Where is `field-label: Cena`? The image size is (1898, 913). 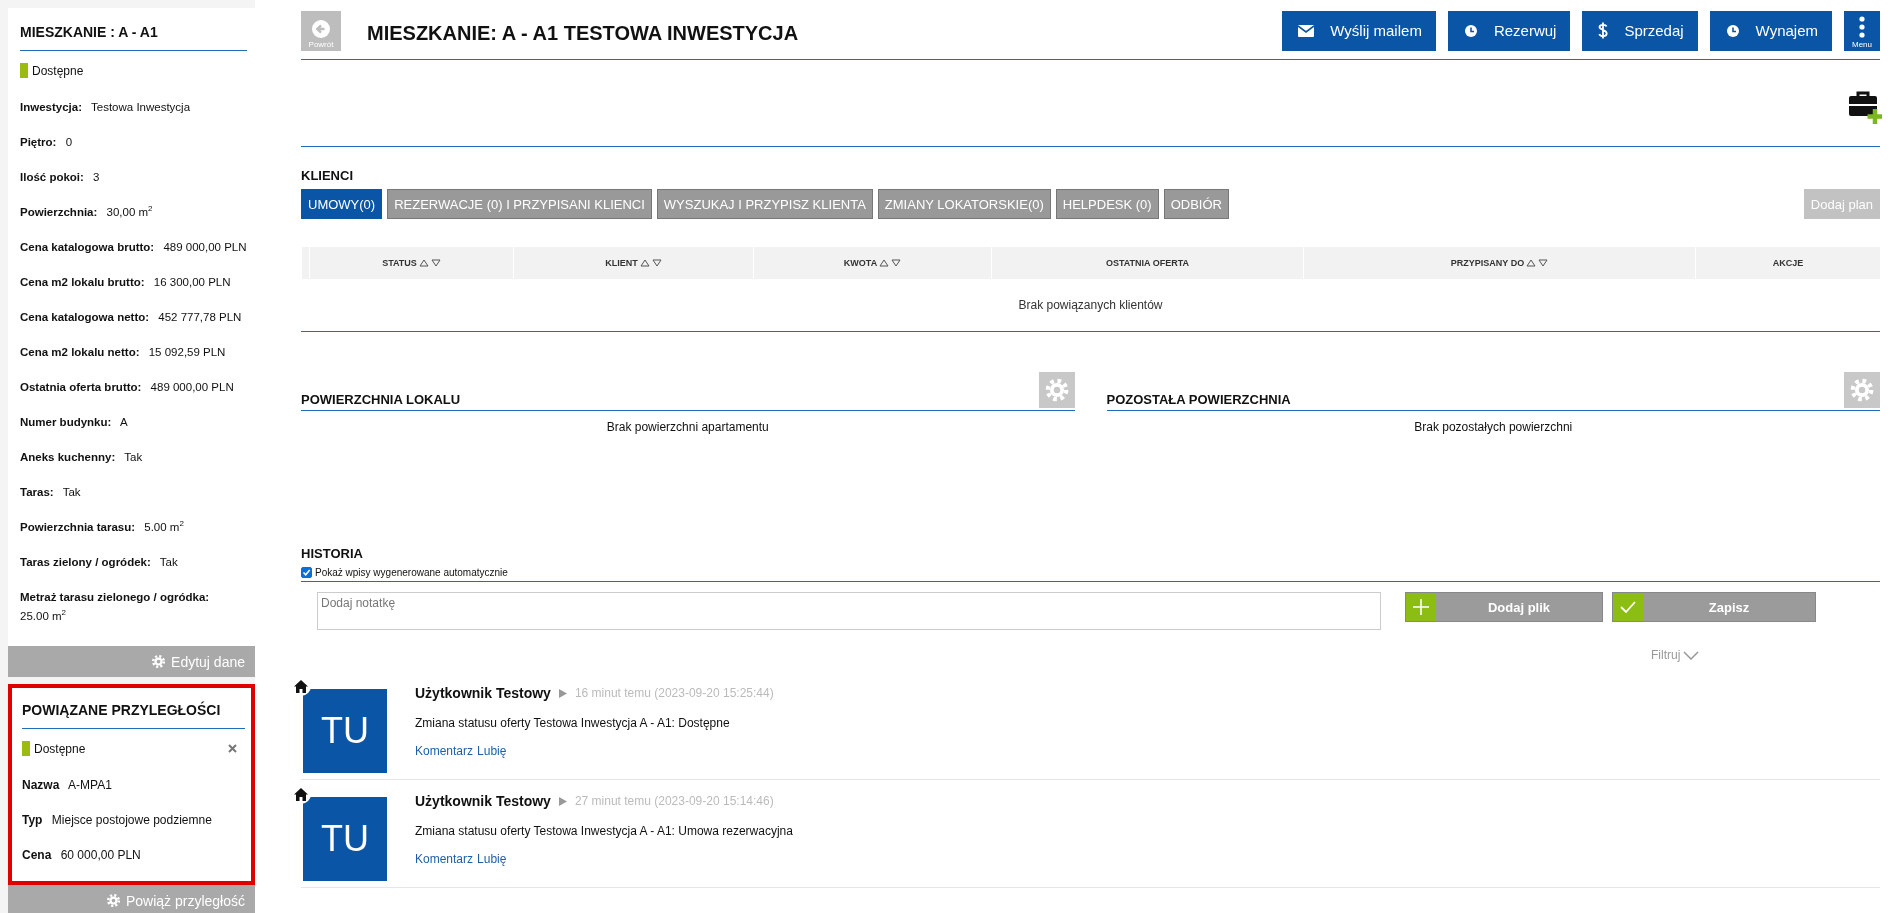
field-label: Cena is located at coordinates (37, 855).